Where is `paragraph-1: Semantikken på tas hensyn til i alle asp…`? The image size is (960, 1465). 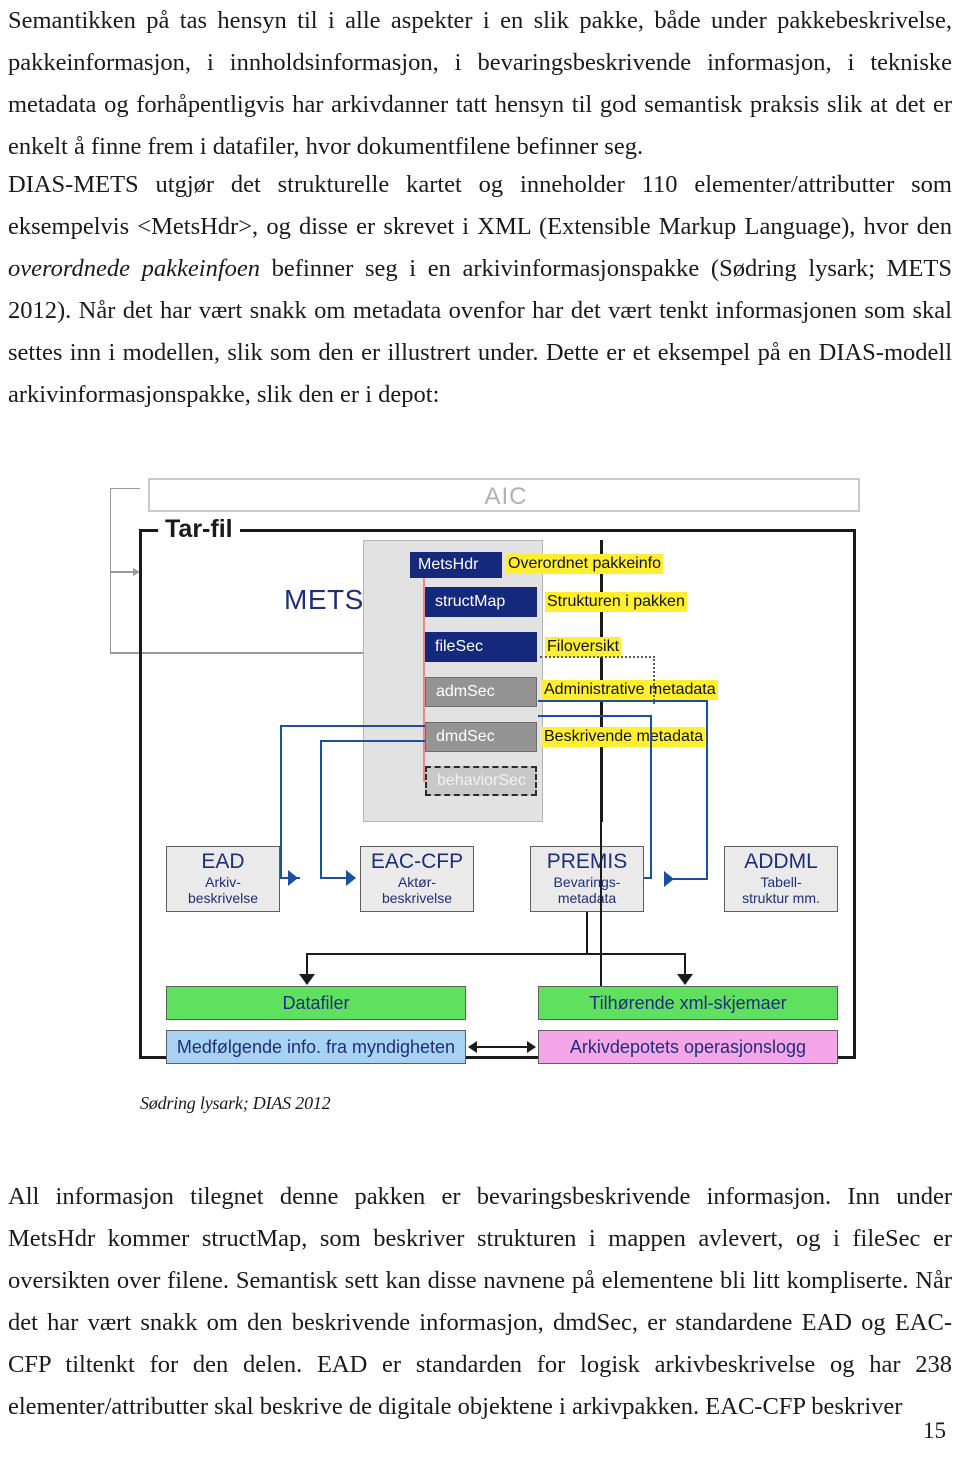
paragraph-1: Semantikken på tas hensyn til i alle asp… is located at coordinates (480, 83).